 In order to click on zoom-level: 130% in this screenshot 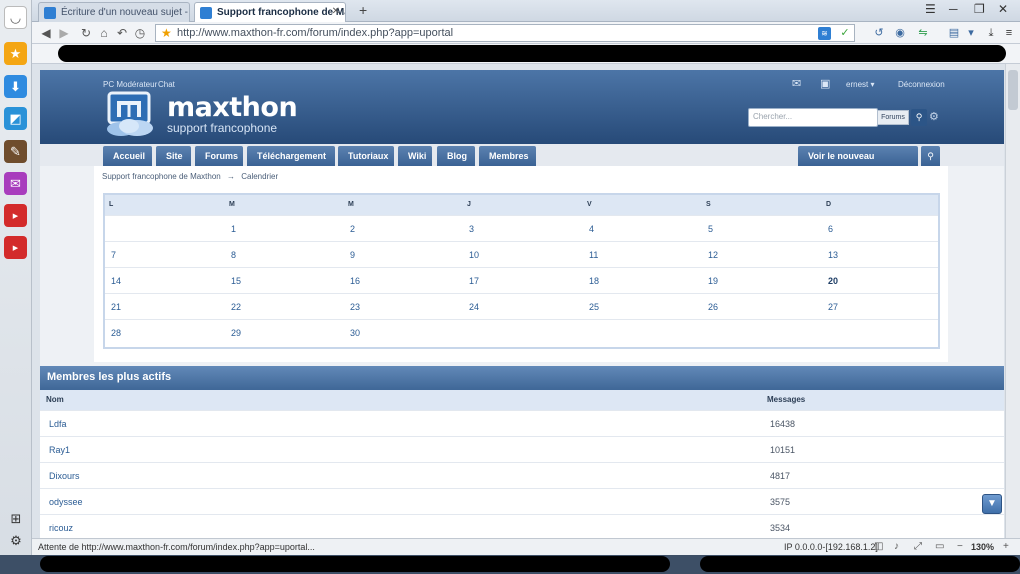, I will do `click(982, 547)`.